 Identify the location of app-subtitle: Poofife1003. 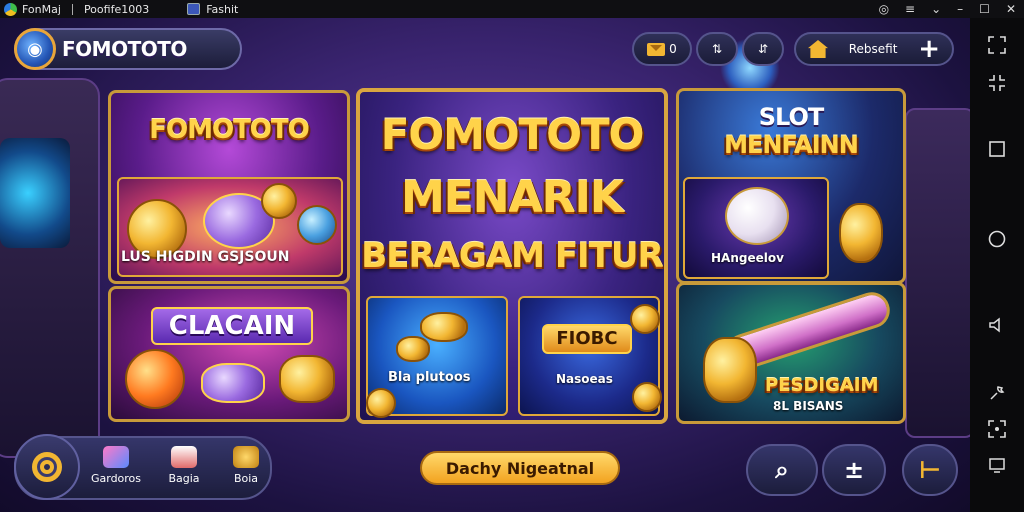
(116, 9).